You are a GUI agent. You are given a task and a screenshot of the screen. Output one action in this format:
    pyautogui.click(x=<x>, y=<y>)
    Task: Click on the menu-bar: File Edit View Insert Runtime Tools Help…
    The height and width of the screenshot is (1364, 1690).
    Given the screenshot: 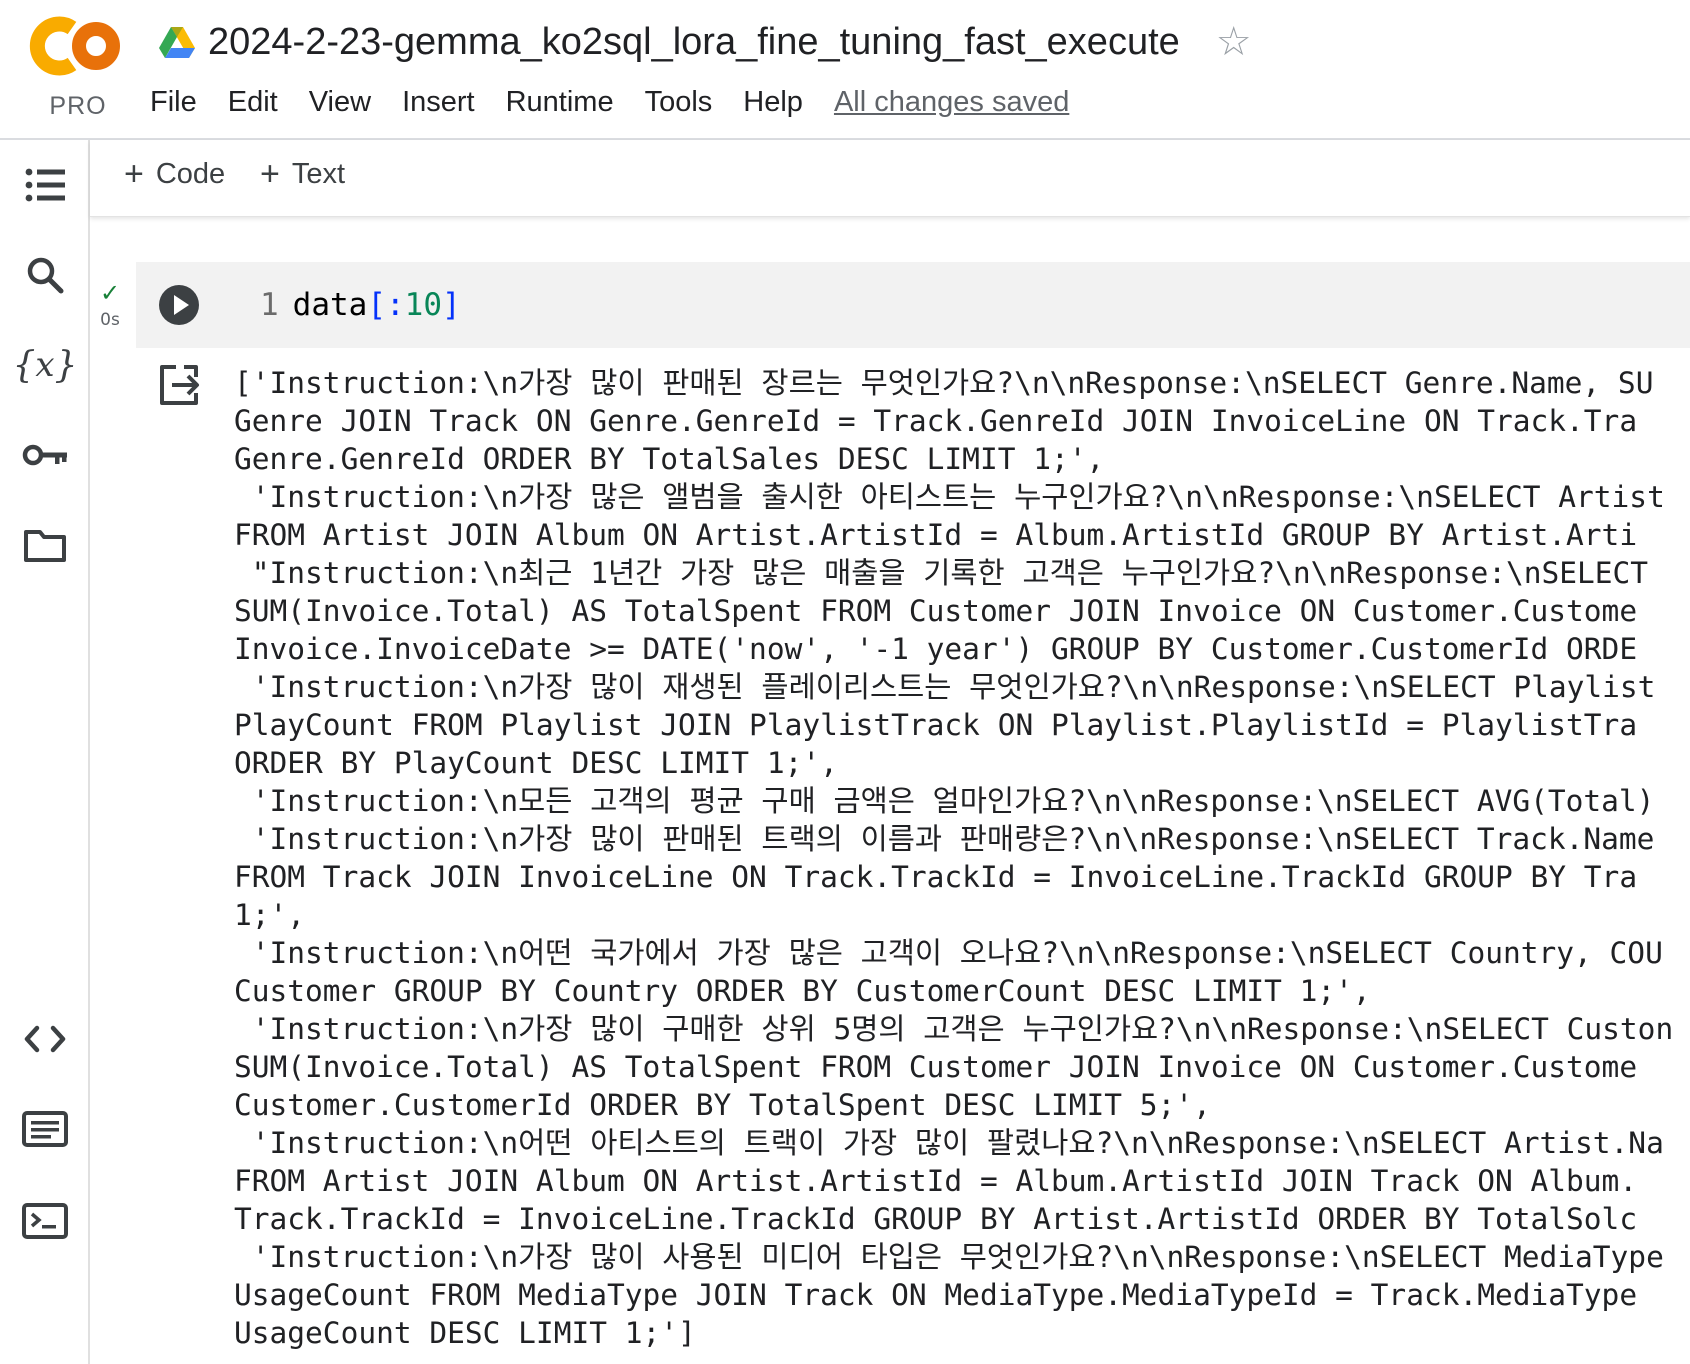 What is the action you would take?
    pyautogui.click(x=609, y=102)
    